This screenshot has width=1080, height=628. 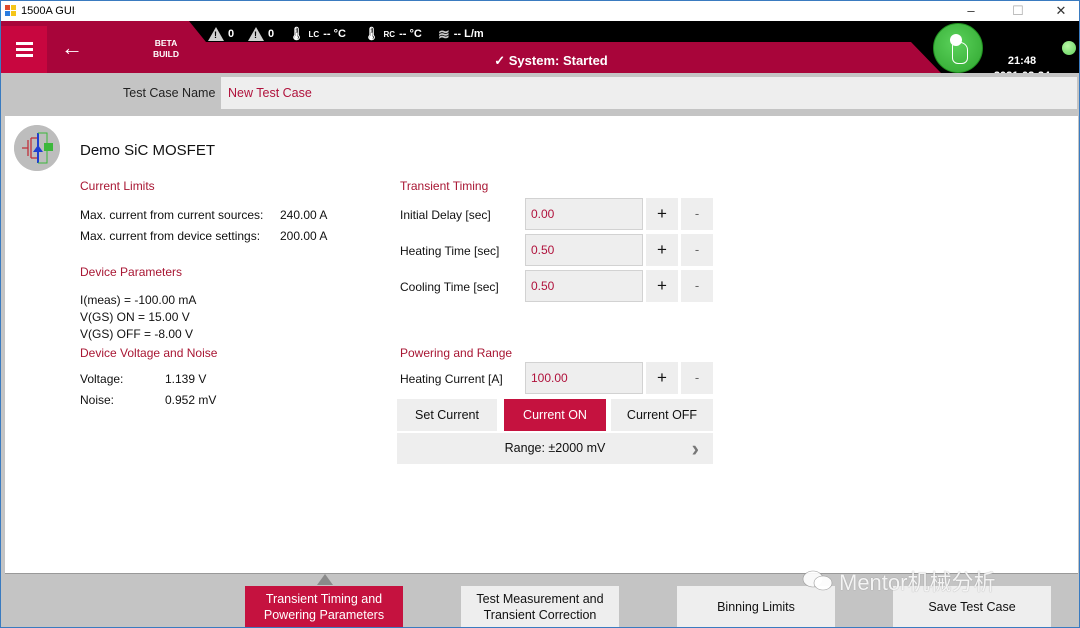 I want to click on heating-time-label: Heating Time [sec], so click(x=450, y=251).